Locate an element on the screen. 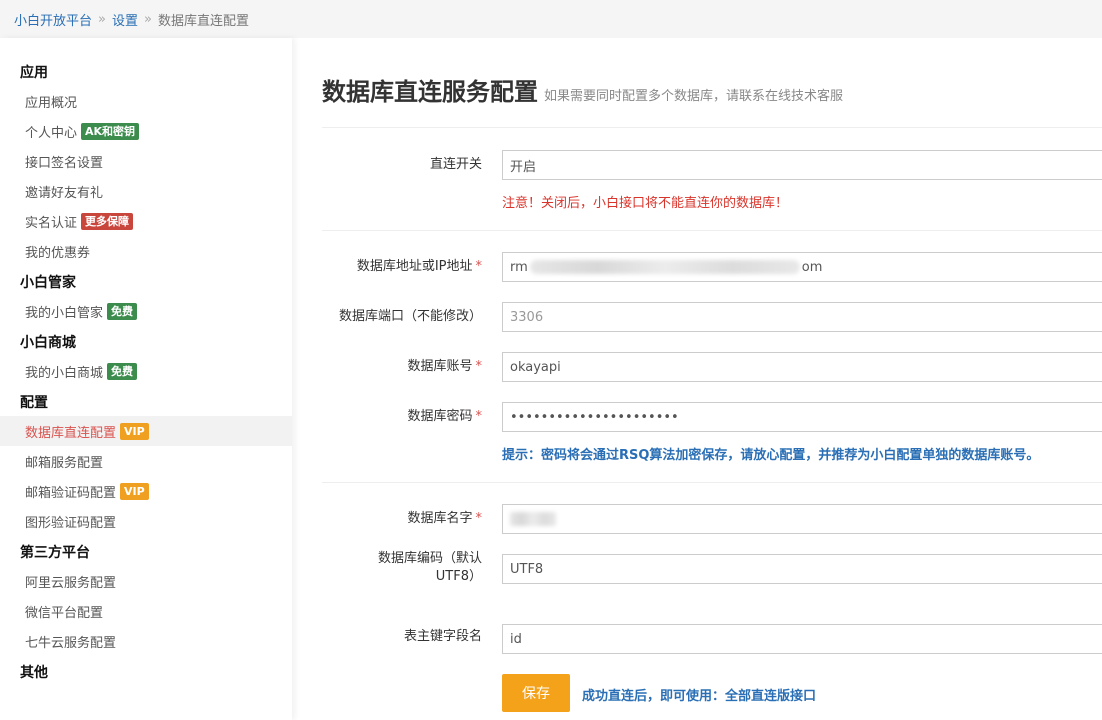 The width and height of the screenshot is (1102, 720). save-note: 成功直连后，即可使用：全部直连版接口 is located at coordinates (699, 696).